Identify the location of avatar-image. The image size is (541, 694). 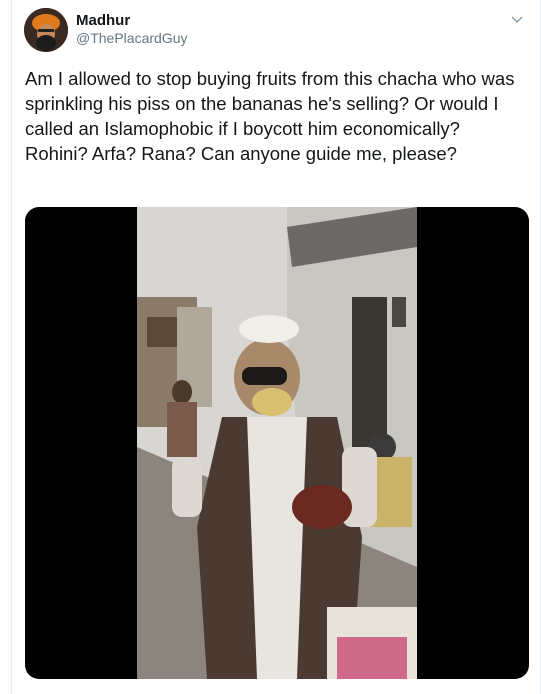
(46, 30).